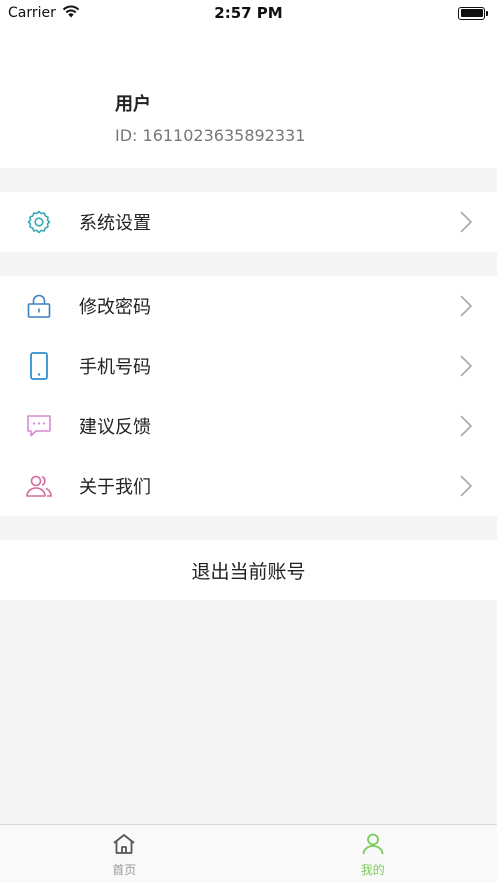 This screenshot has height=883, width=497. I want to click on logout-button: 退出当前账号, so click(248, 570).